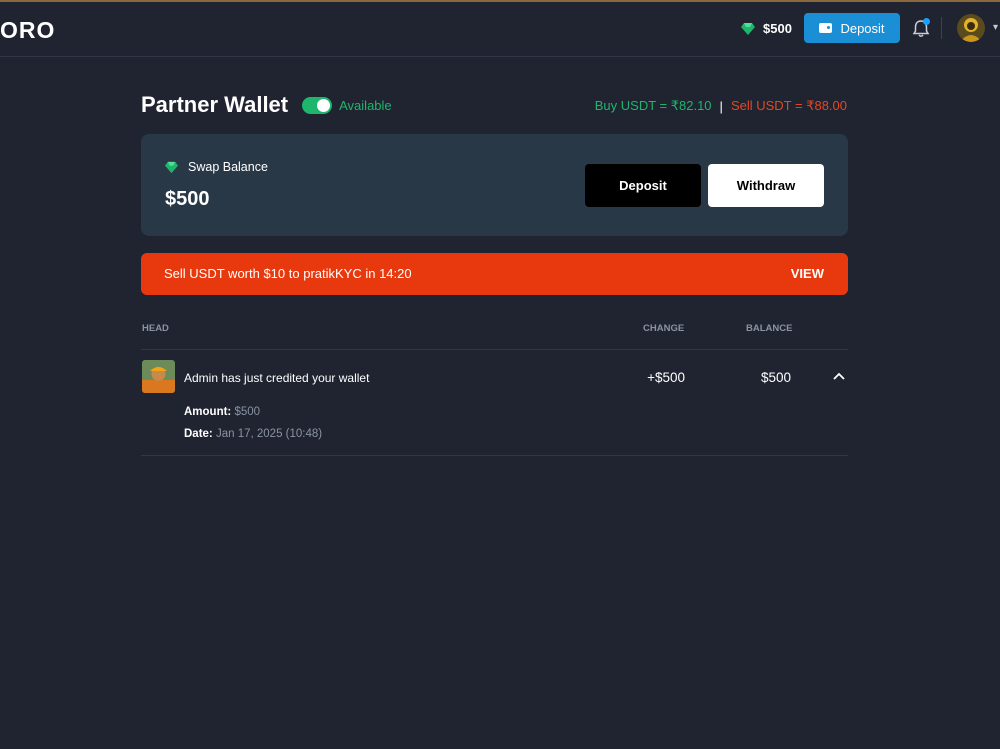  I want to click on app-logo: ORO, so click(27, 30).